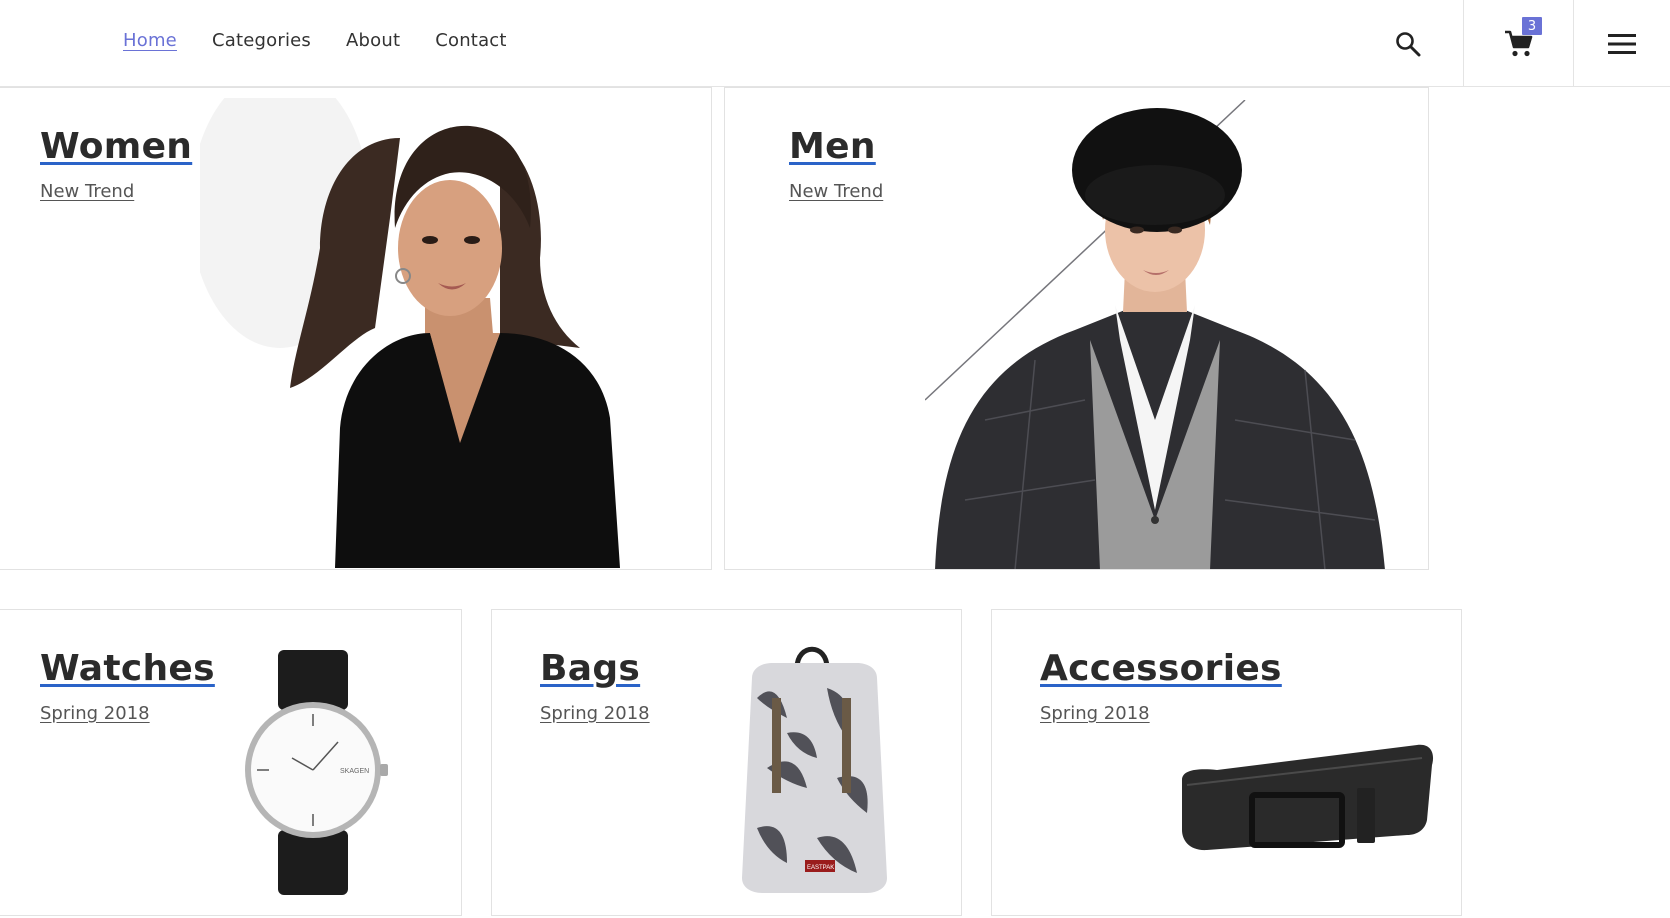 The width and height of the screenshot is (1670, 918). I want to click on category-subtitle-watches: Spring 2018, so click(95, 713).